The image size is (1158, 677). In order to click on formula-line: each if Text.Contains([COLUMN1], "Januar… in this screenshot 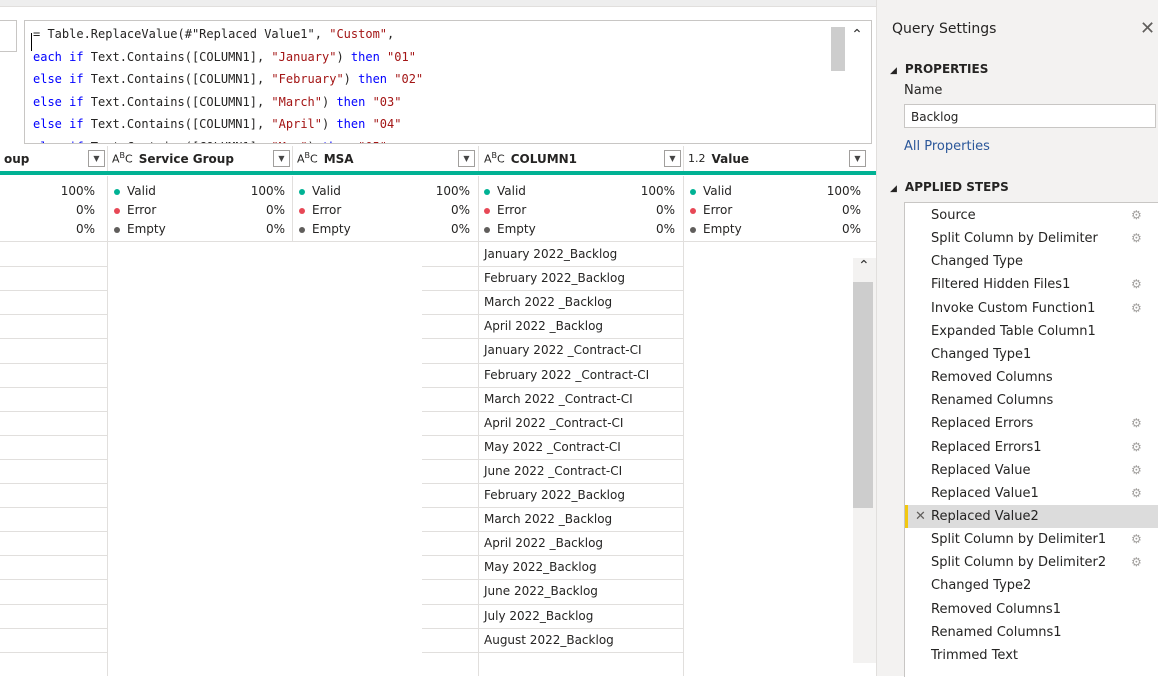, I will do `click(228, 57)`.